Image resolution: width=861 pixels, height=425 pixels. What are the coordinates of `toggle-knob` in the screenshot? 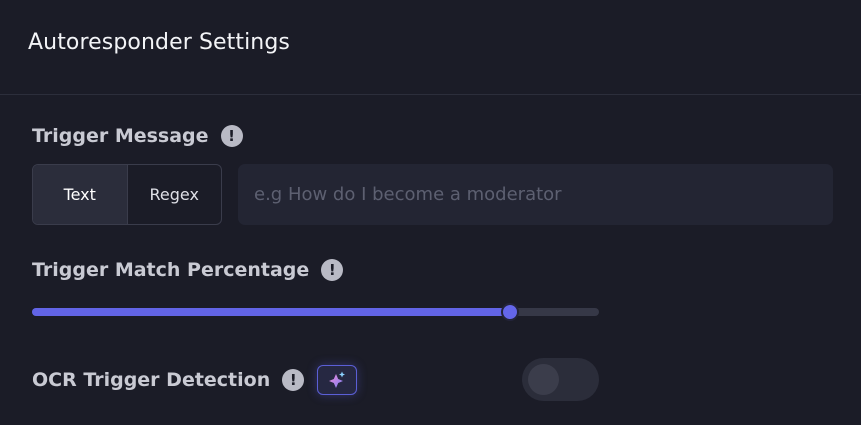 It's located at (543, 379).